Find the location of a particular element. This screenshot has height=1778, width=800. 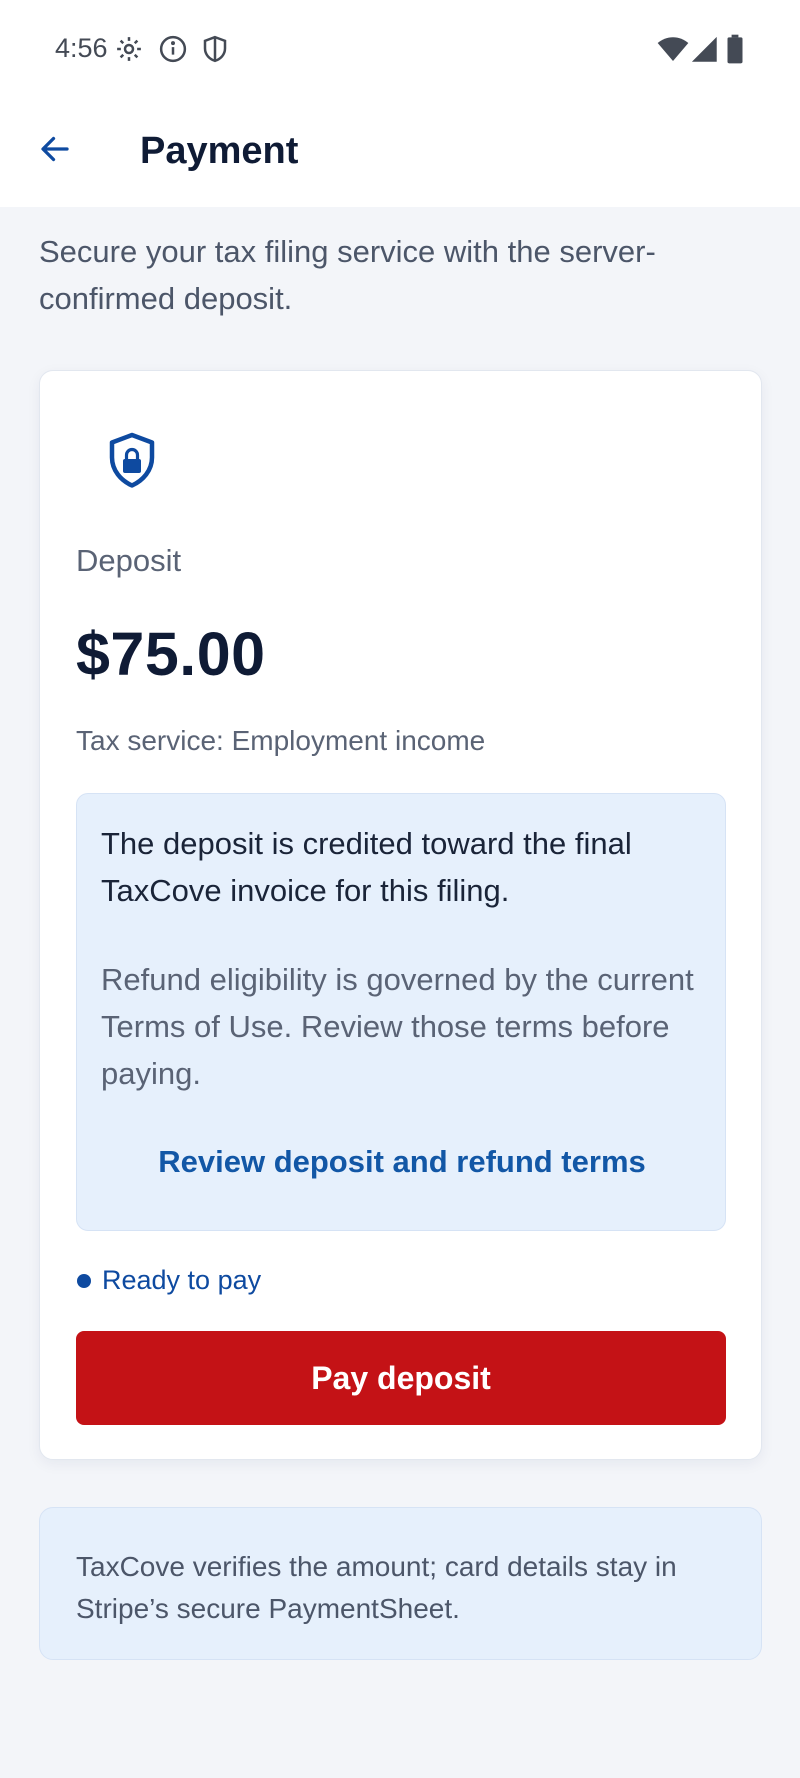

service-description: Tax service: Employment income is located at coordinates (281, 740).